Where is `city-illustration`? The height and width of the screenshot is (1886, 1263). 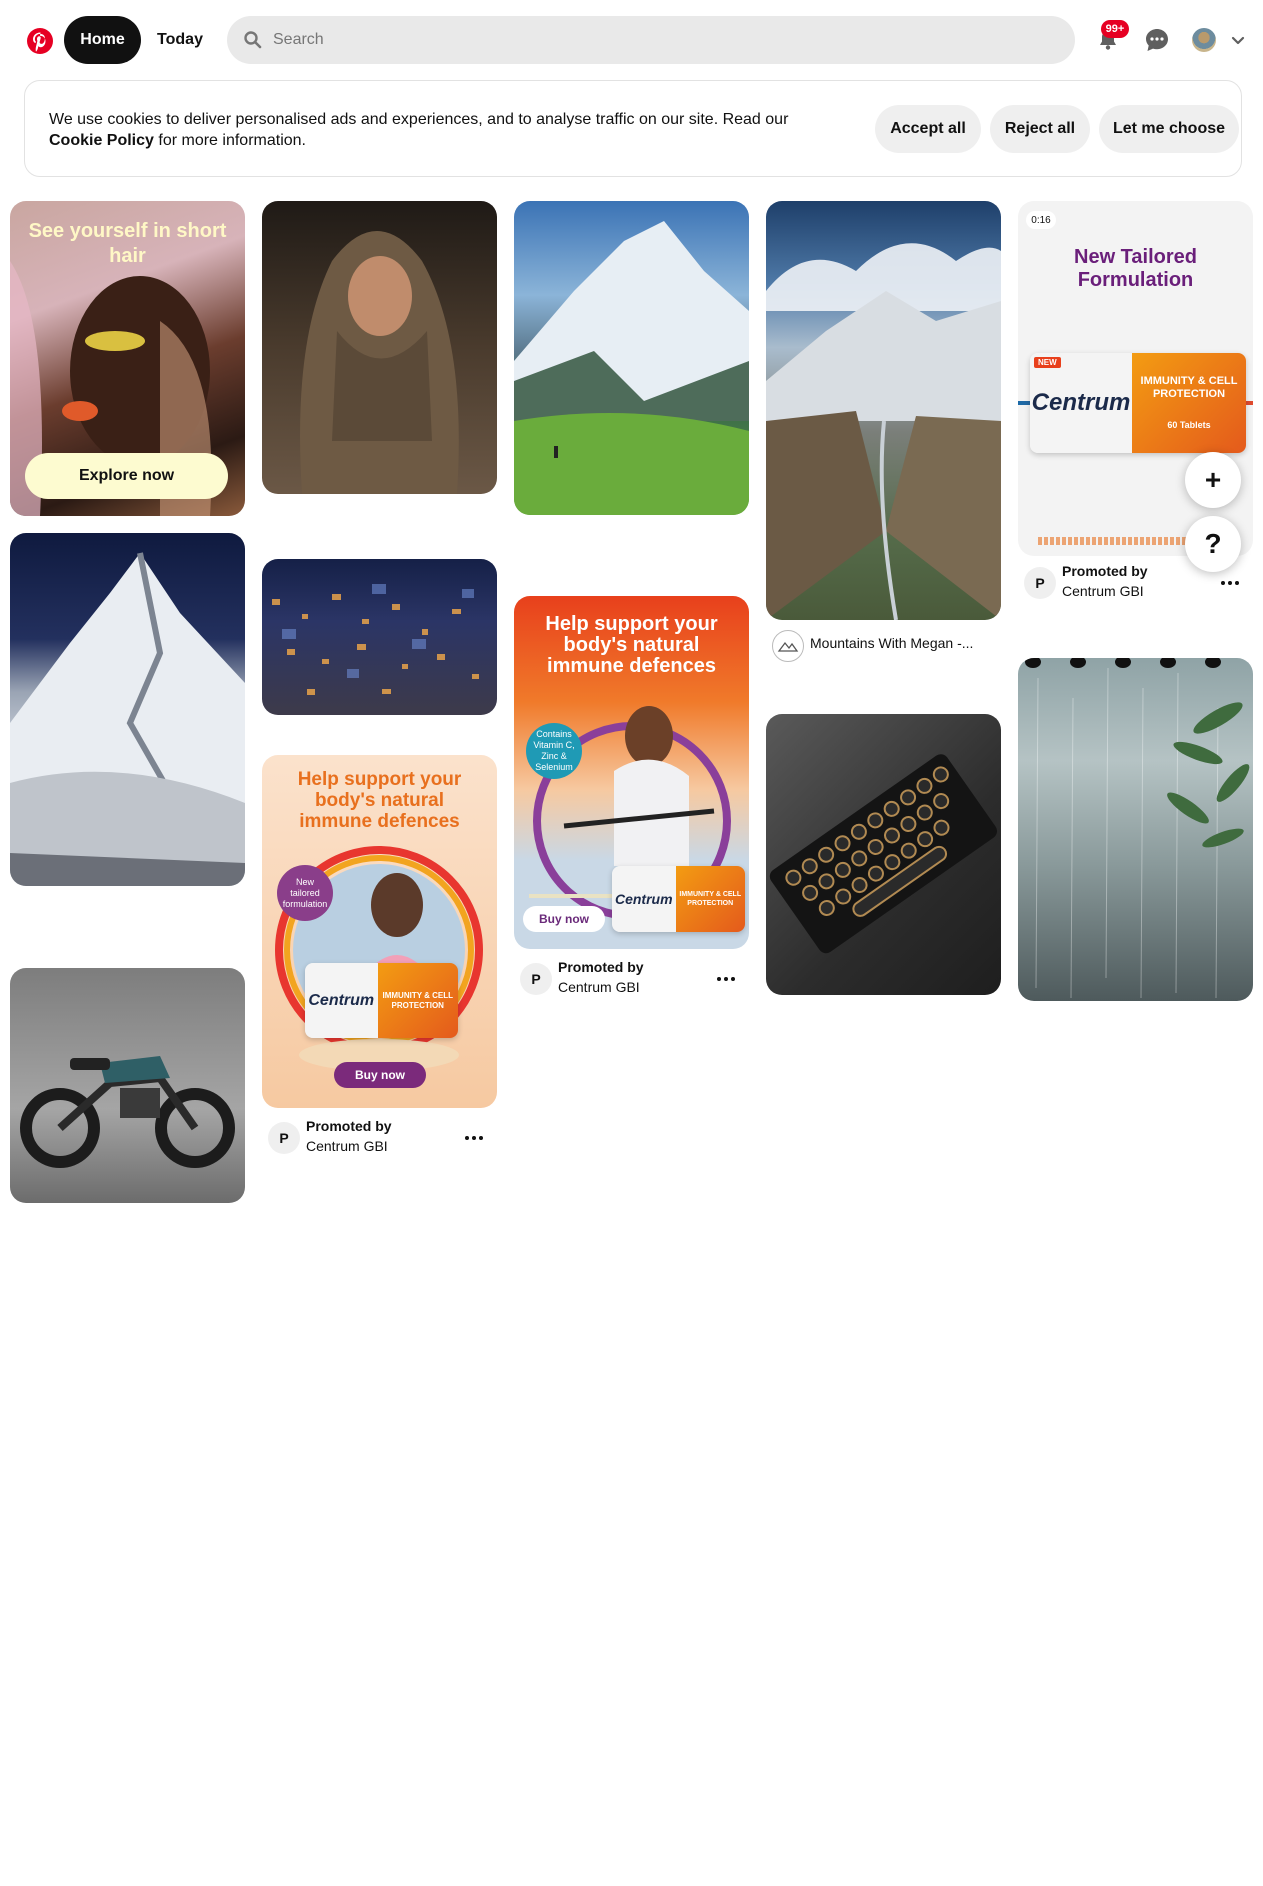
city-illustration is located at coordinates (375, 639).